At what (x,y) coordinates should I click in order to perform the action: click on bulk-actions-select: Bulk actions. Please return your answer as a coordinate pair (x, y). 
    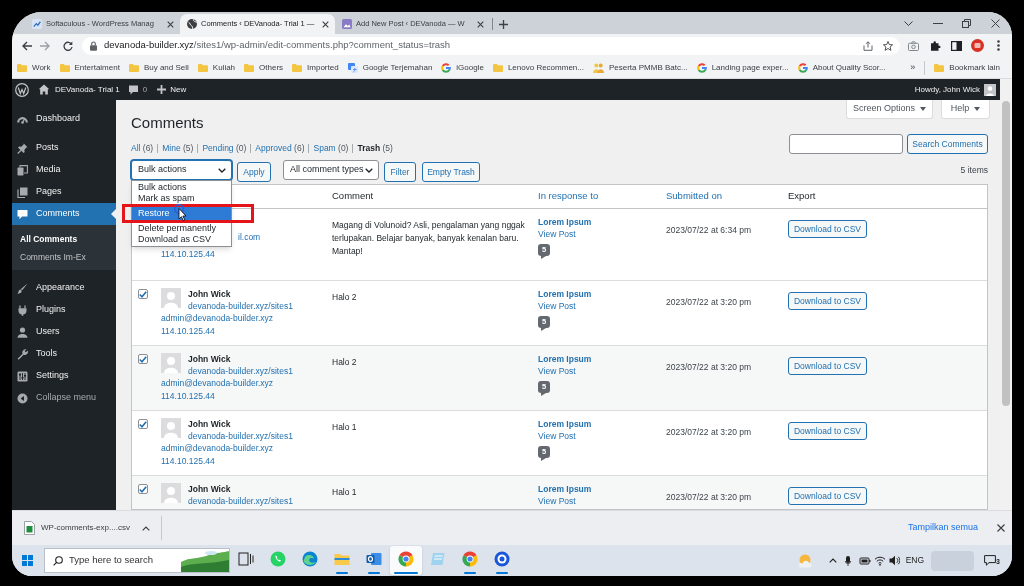
    Looking at the image, I should click on (181, 170).